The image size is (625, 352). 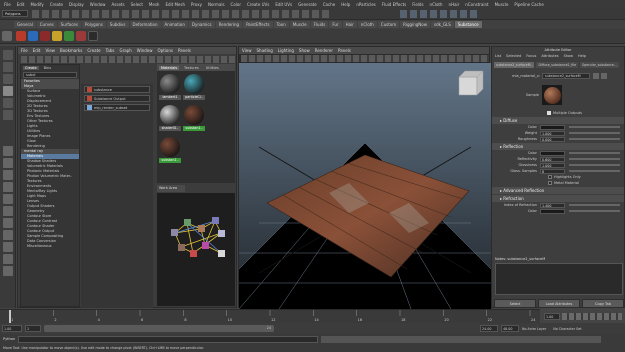 What do you see at coordinates (549, 56) in the screenshot?
I see `attr-menu-item: Attributes` at bounding box center [549, 56].